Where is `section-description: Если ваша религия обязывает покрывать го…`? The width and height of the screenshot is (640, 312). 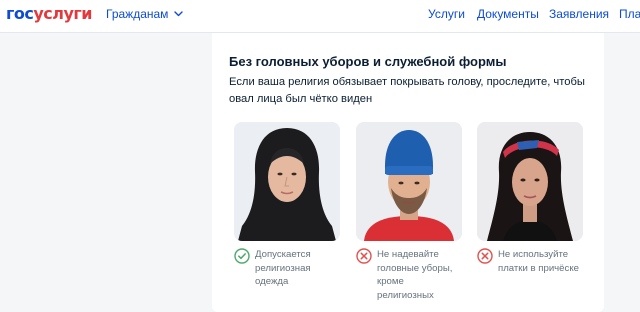 section-description: Если ваша религия обязывает покрывать го… is located at coordinates (407, 90).